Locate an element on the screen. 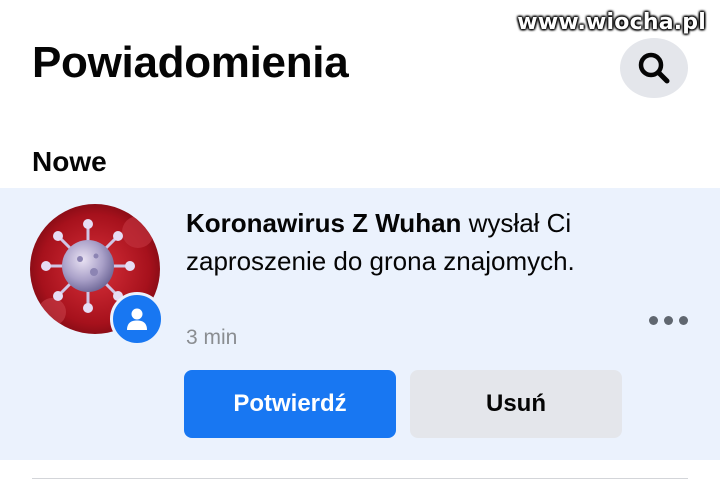  watermark: www.wiocha.pl is located at coordinates (611, 22).